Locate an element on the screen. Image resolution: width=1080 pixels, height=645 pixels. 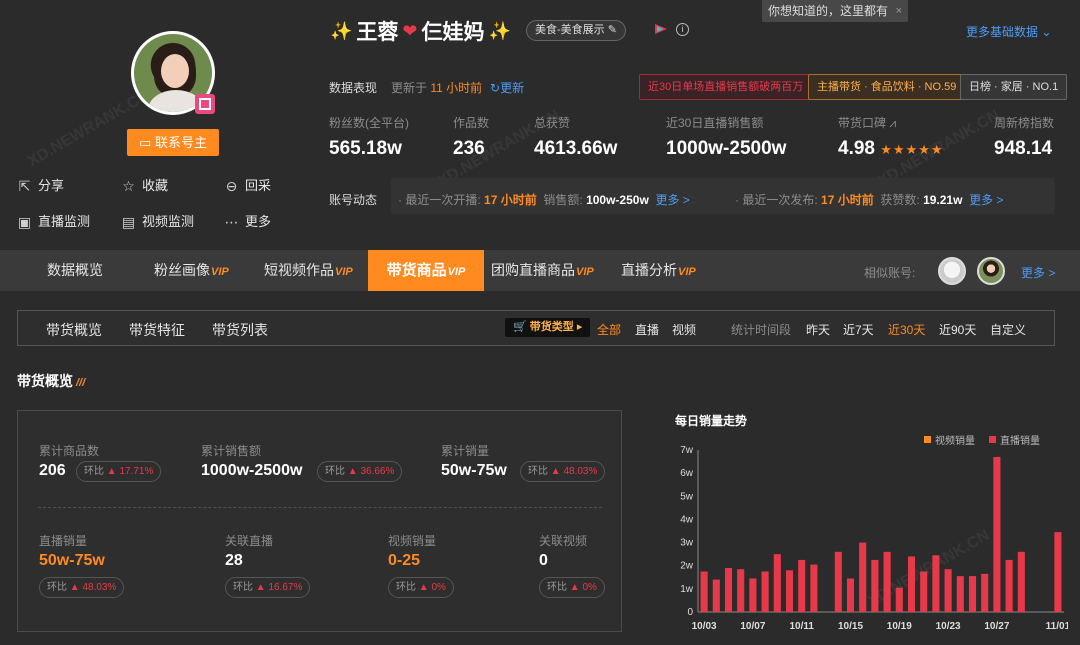
contact-owner-button: ▭ 联系号主 is located at coordinates (173, 142).